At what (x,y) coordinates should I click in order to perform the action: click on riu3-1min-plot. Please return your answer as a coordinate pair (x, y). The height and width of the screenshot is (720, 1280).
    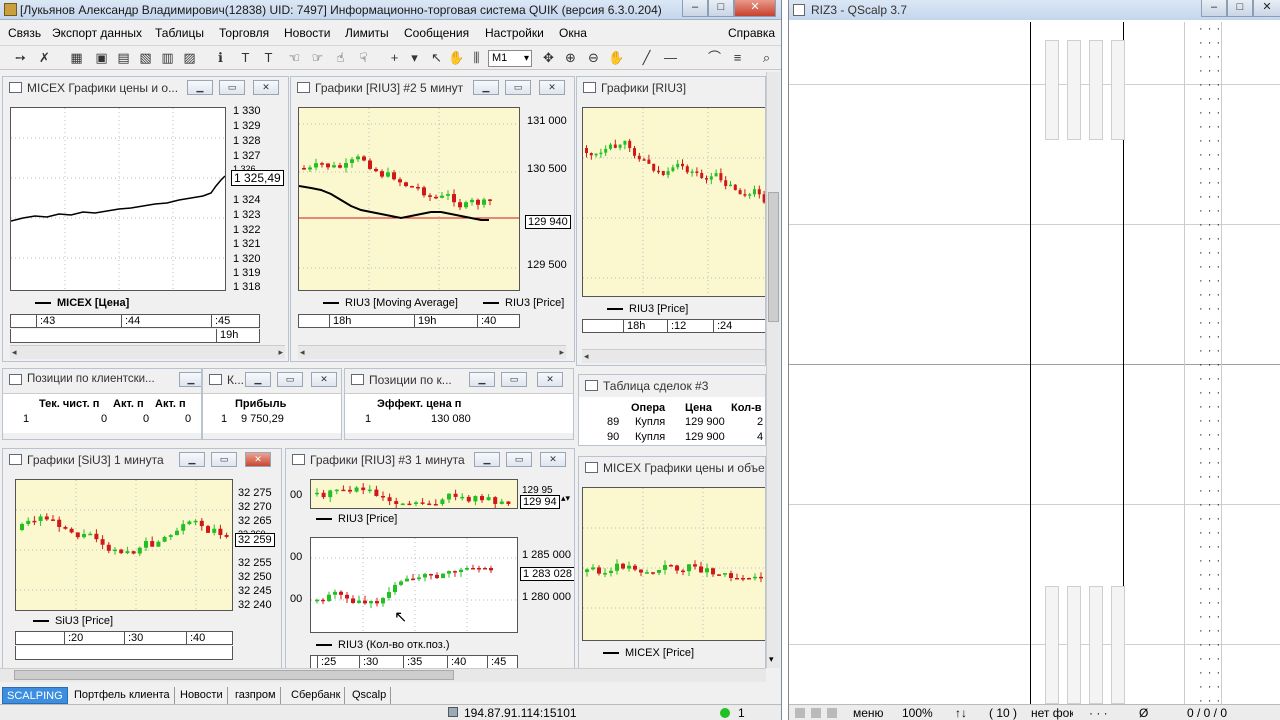
    Looking at the image, I should click on (414, 585).